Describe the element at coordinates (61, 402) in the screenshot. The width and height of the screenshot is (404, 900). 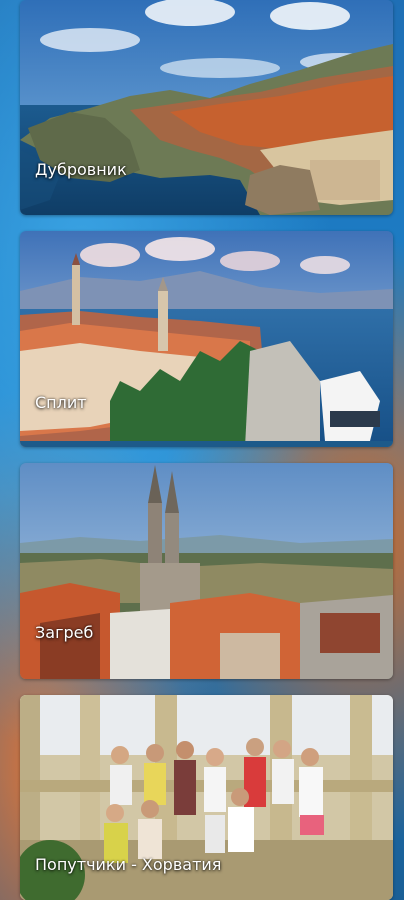
I see `destination-title: Сплит` at that location.